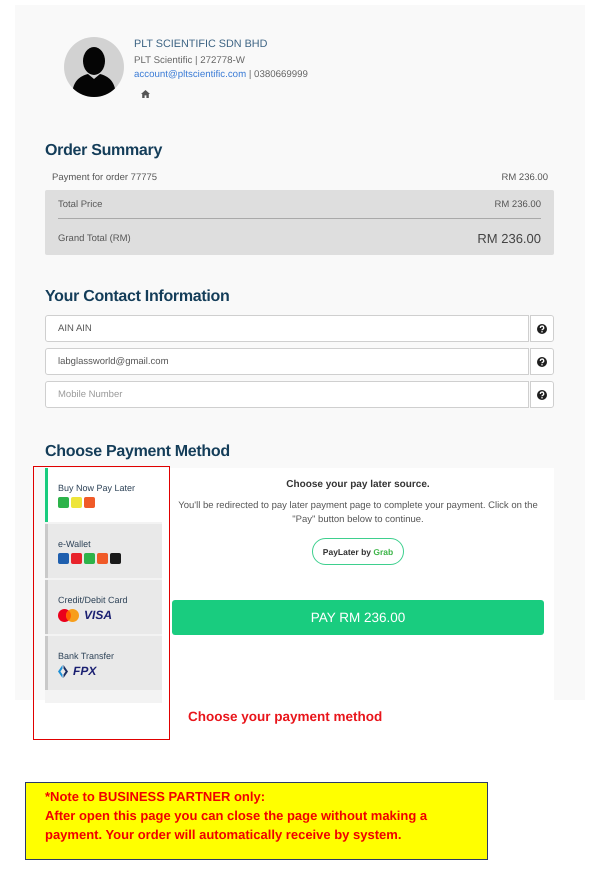  What do you see at coordinates (358, 513) in the screenshot?
I see `instruction-text: You'll be redirected to pay later payment page to complete your payment. Click on the "Pay" button below to continue.` at bounding box center [358, 513].